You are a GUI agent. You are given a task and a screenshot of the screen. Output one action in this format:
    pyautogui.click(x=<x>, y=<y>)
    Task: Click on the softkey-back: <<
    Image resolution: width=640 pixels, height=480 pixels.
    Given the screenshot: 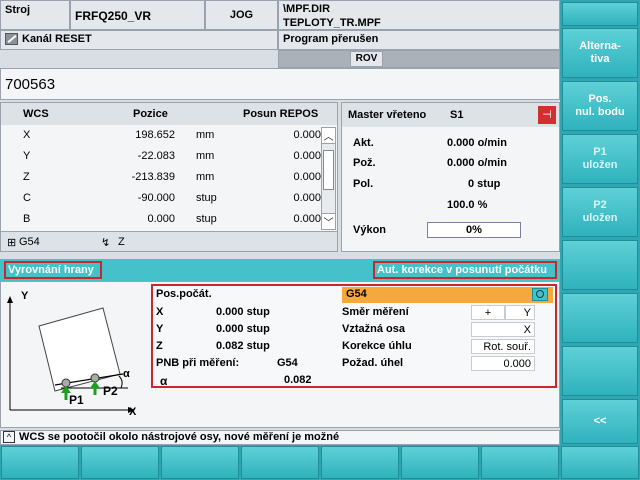 What is the action you would take?
    pyautogui.click(x=600, y=421)
    